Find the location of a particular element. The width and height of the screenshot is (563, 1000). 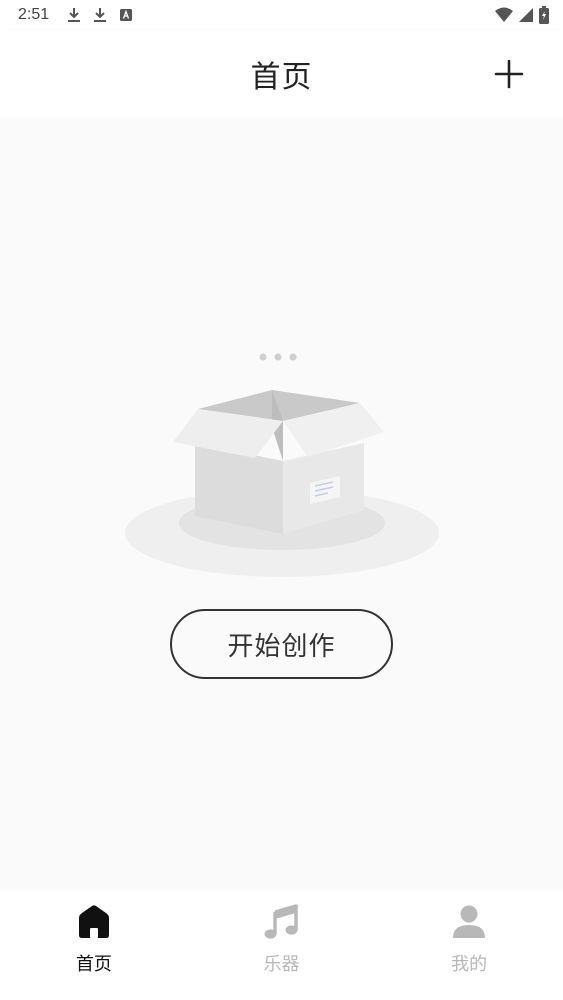

nav-label-instruments: 乐器 is located at coordinates (281, 964).